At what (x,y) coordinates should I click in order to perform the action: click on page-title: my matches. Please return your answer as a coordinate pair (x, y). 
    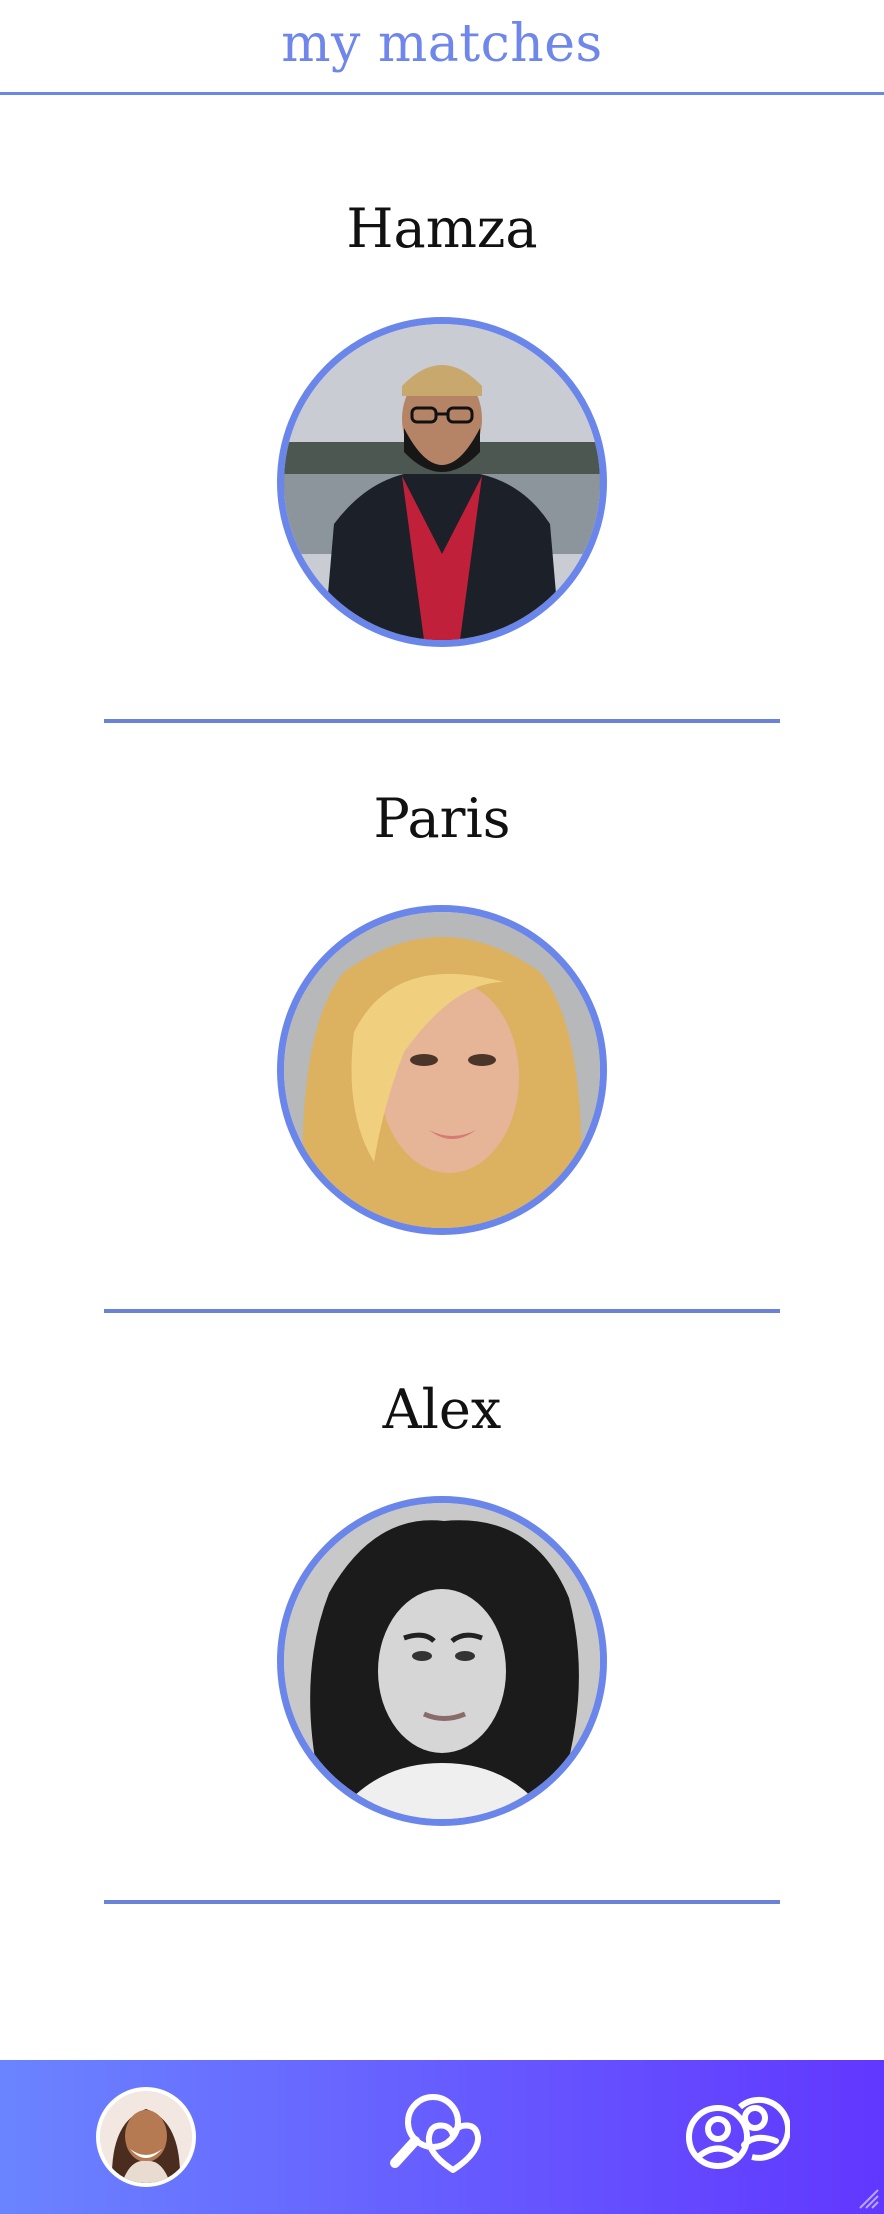
    Looking at the image, I should click on (442, 44).